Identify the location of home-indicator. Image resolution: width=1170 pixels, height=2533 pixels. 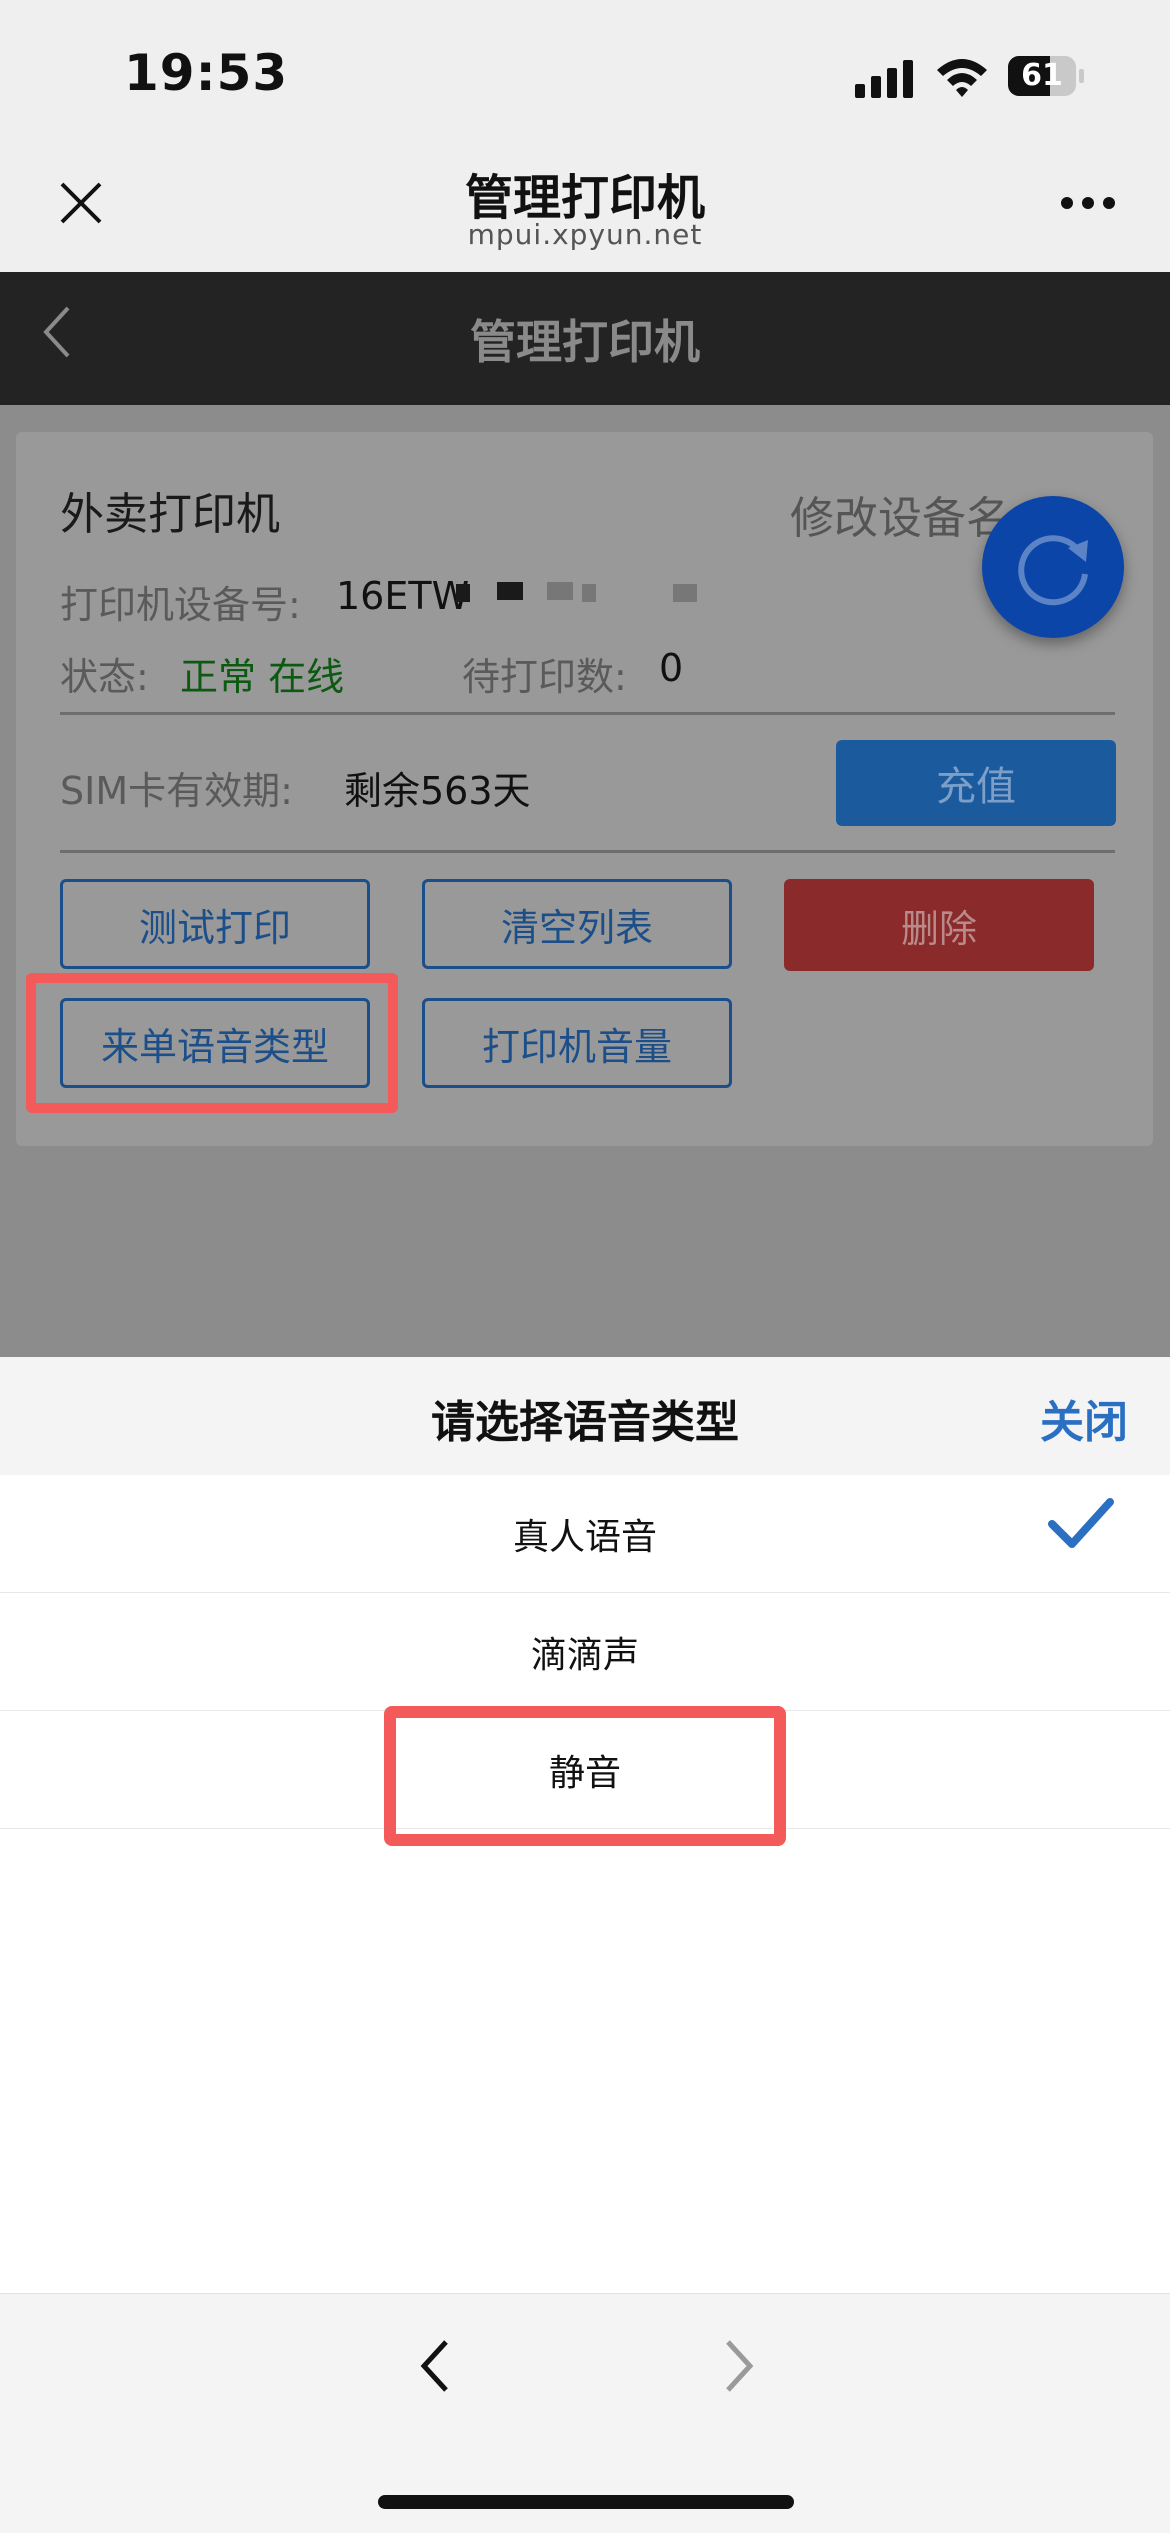
(586, 2502).